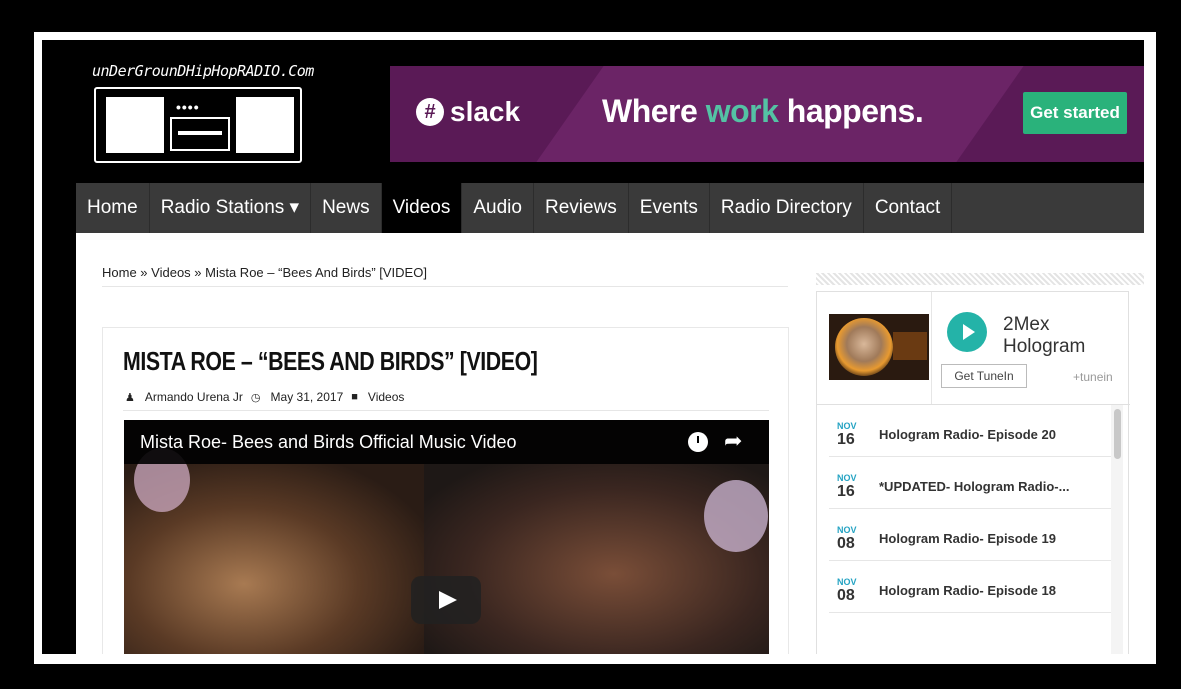 The height and width of the screenshot is (689, 1181). Describe the element at coordinates (119, 272) in the screenshot. I see `breadcrumb-home: Home` at that location.